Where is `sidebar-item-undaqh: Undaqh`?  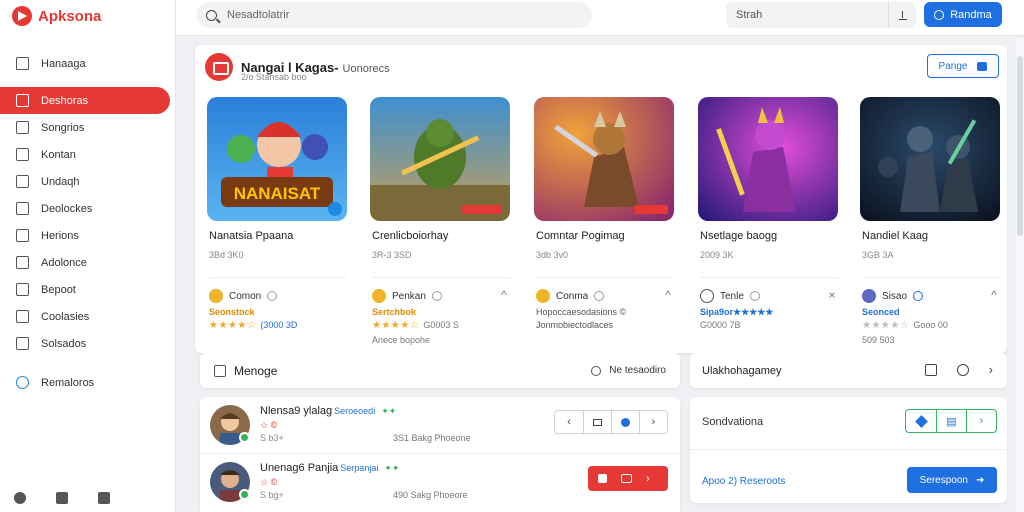
sidebar-item-undaqh: Undaqh is located at coordinates (88, 181).